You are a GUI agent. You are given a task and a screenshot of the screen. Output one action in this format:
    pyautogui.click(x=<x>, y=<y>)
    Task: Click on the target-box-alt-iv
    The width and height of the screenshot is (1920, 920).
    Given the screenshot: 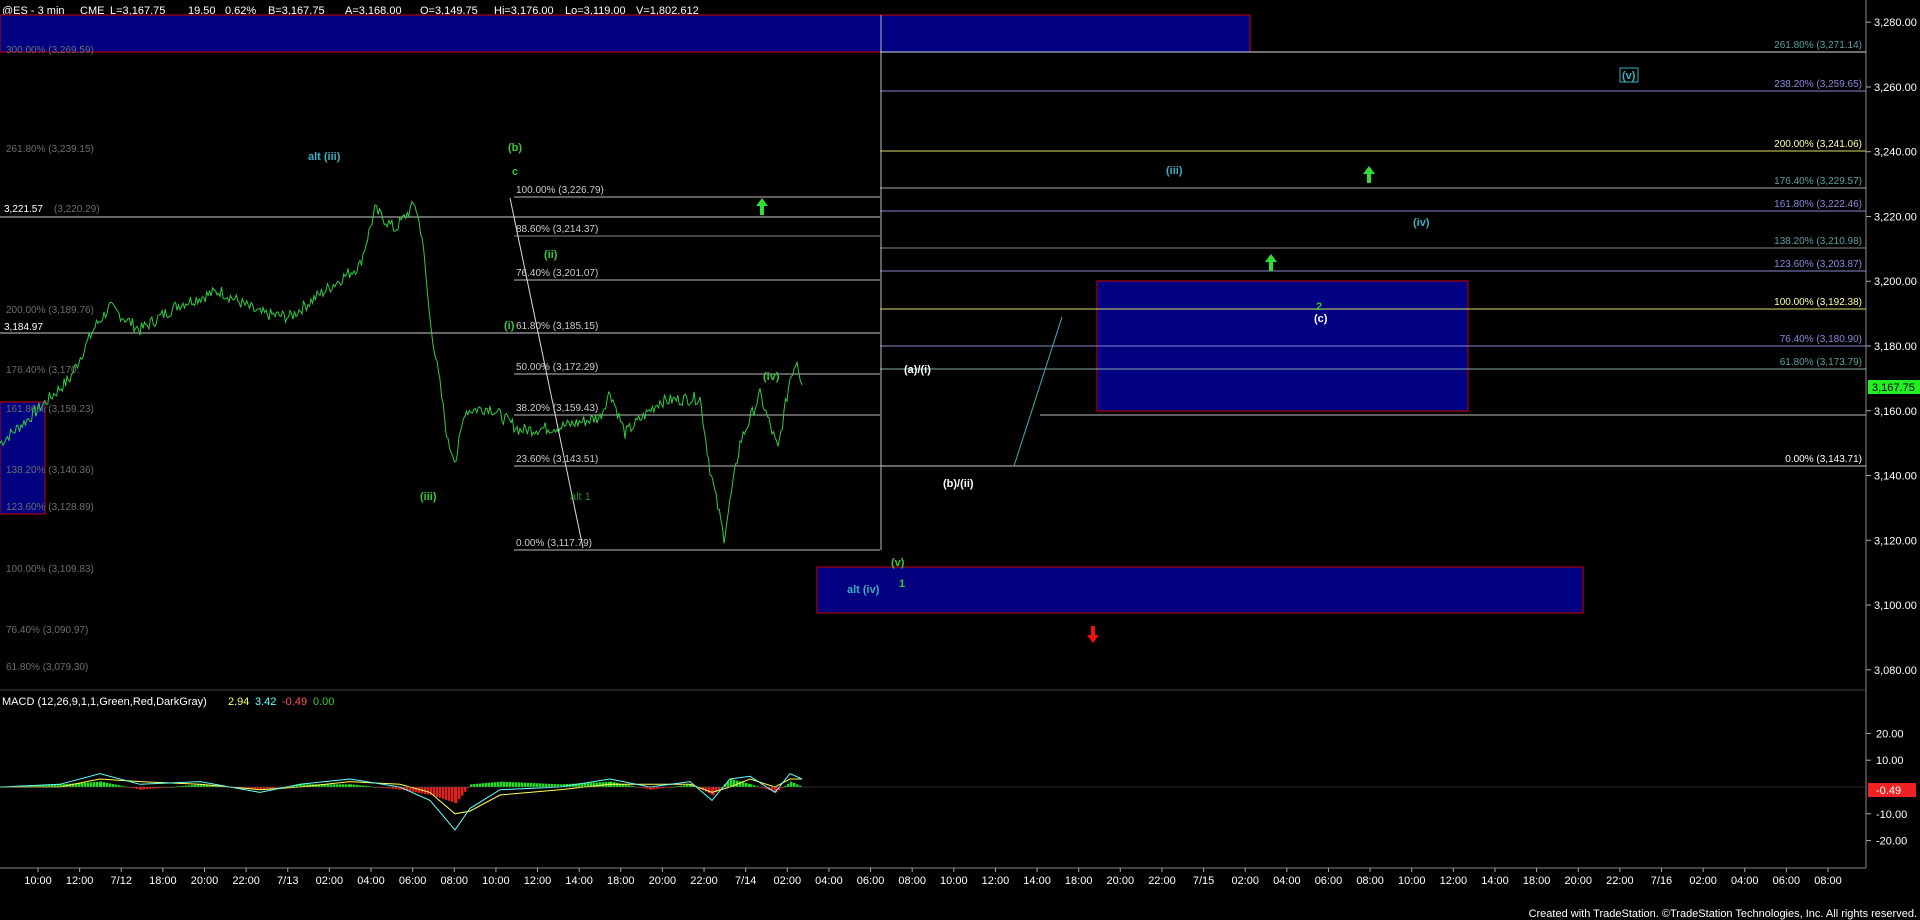 What is the action you would take?
    pyautogui.click(x=1200, y=590)
    